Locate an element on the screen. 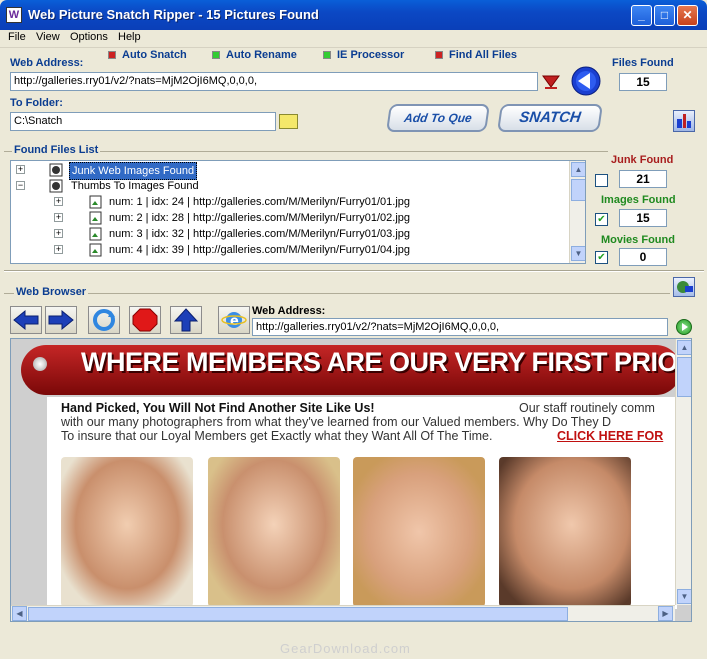 This screenshot has height=659, width=707. web-vscrollbar: ▲ ▼ is located at coordinates (683, 472).